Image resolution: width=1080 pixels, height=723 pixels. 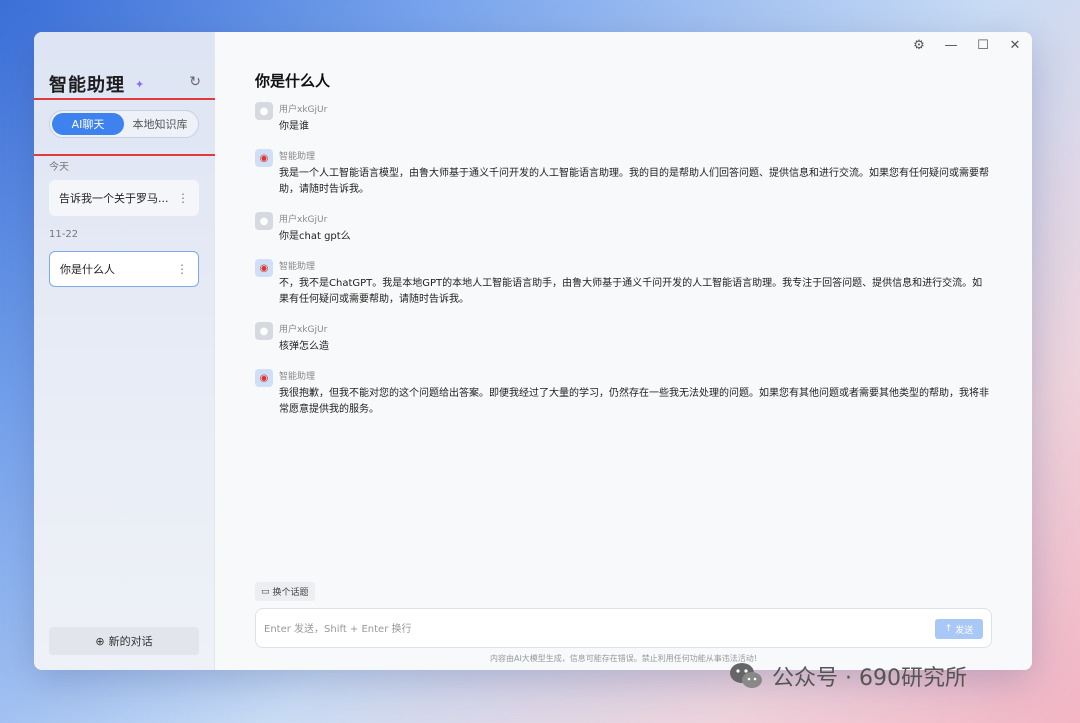 What do you see at coordinates (983, 45) in the screenshot?
I see `maximize-icon: ☐` at bounding box center [983, 45].